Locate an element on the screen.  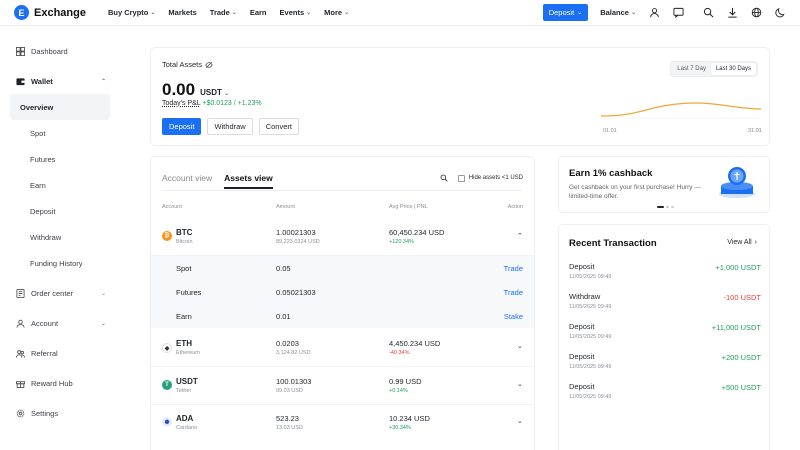
tx-type: Deposit is located at coordinates (582, 326).